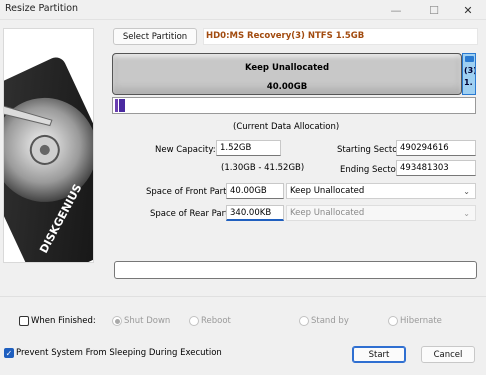  What do you see at coordinates (468, 10) in the screenshot?
I see `close-icon: ✕` at bounding box center [468, 10].